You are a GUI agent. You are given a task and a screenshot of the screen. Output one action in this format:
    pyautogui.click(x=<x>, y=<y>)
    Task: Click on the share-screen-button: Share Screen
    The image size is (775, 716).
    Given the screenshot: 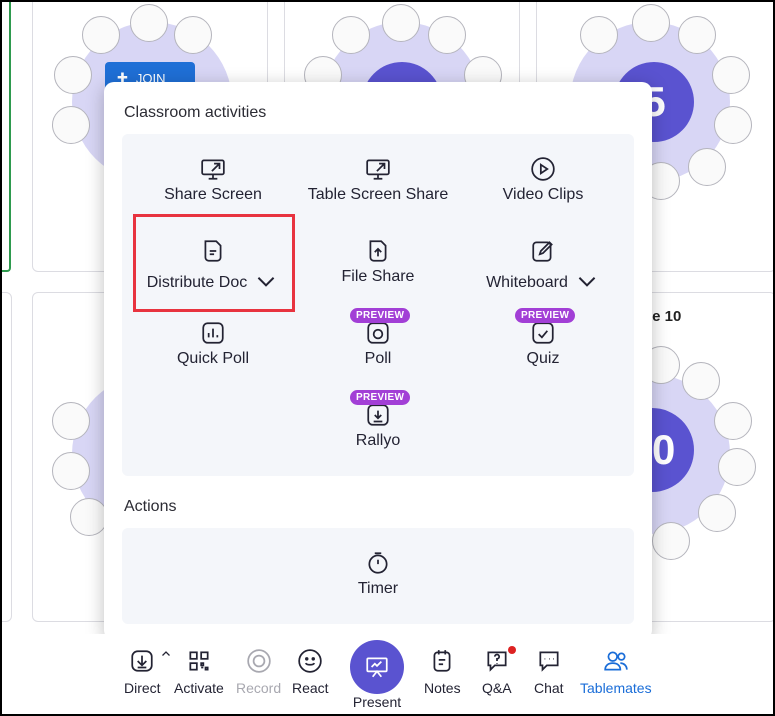 What is the action you would take?
    pyautogui.click(x=213, y=186)
    